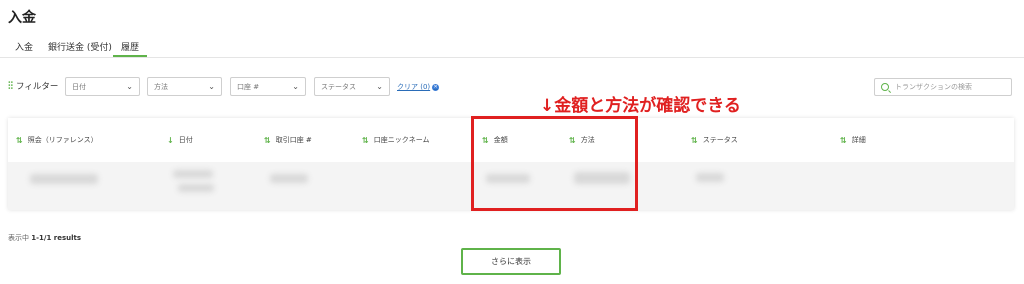 The image size is (1024, 284). What do you see at coordinates (853, 140) in the screenshot?
I see `column-header-details: ⇅ 詳細` at bounding box center [853, 140].